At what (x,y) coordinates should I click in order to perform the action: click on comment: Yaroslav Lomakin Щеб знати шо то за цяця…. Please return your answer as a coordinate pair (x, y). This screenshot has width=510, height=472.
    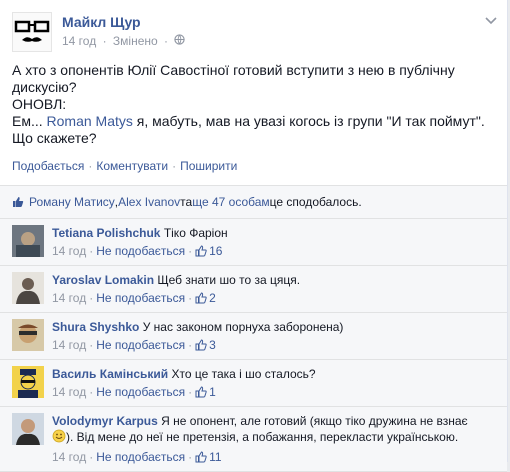
    Looking at the image, I should click on (253, 288).